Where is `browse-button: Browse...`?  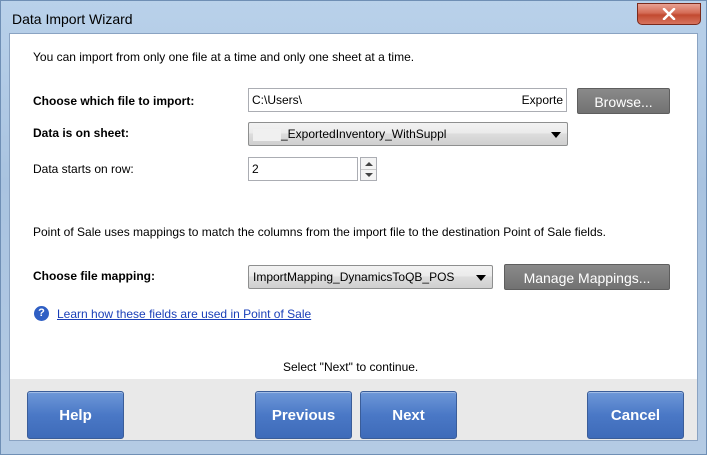
browse-button: Browse... is located at coordinates (623, 101).